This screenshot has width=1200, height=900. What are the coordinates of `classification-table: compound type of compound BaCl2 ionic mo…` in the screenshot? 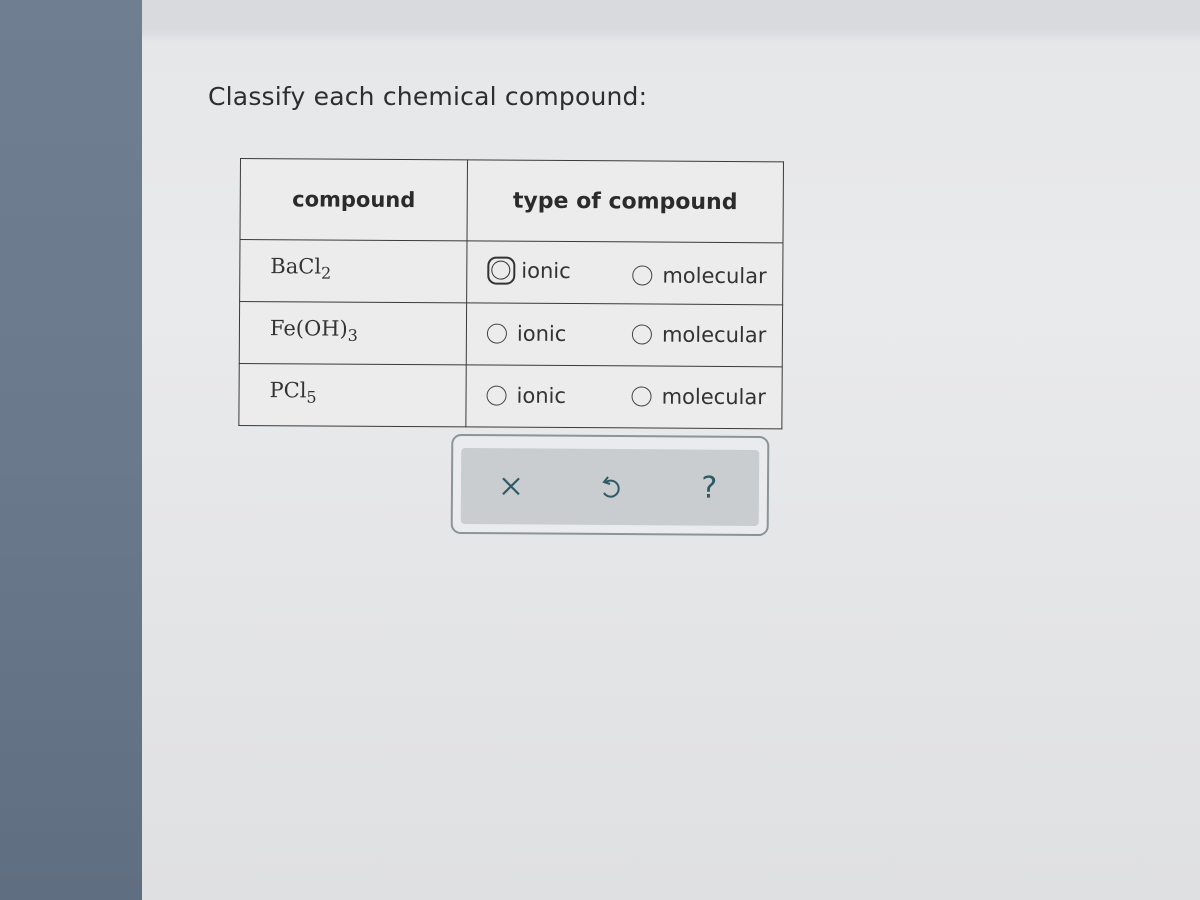 It's located at (511, 293).